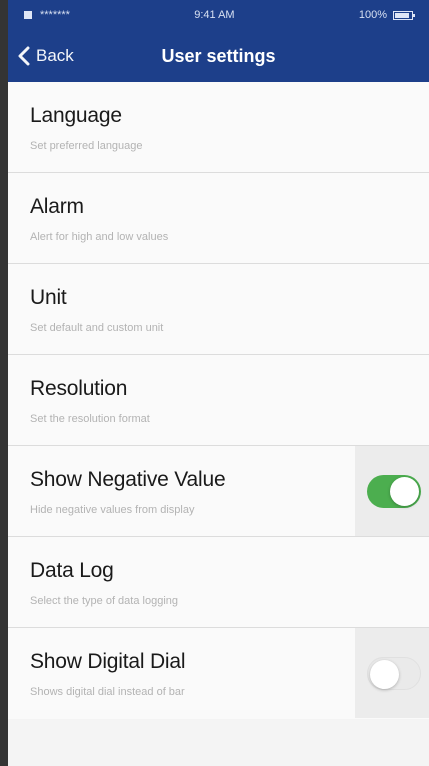  I want to click on setting-description: Set default and custom unit, so click(97, 328).